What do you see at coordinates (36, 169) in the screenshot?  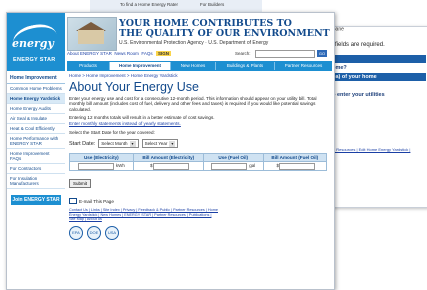 I see `sidebar-item: For Contractors` at bounding box center [36, 169].